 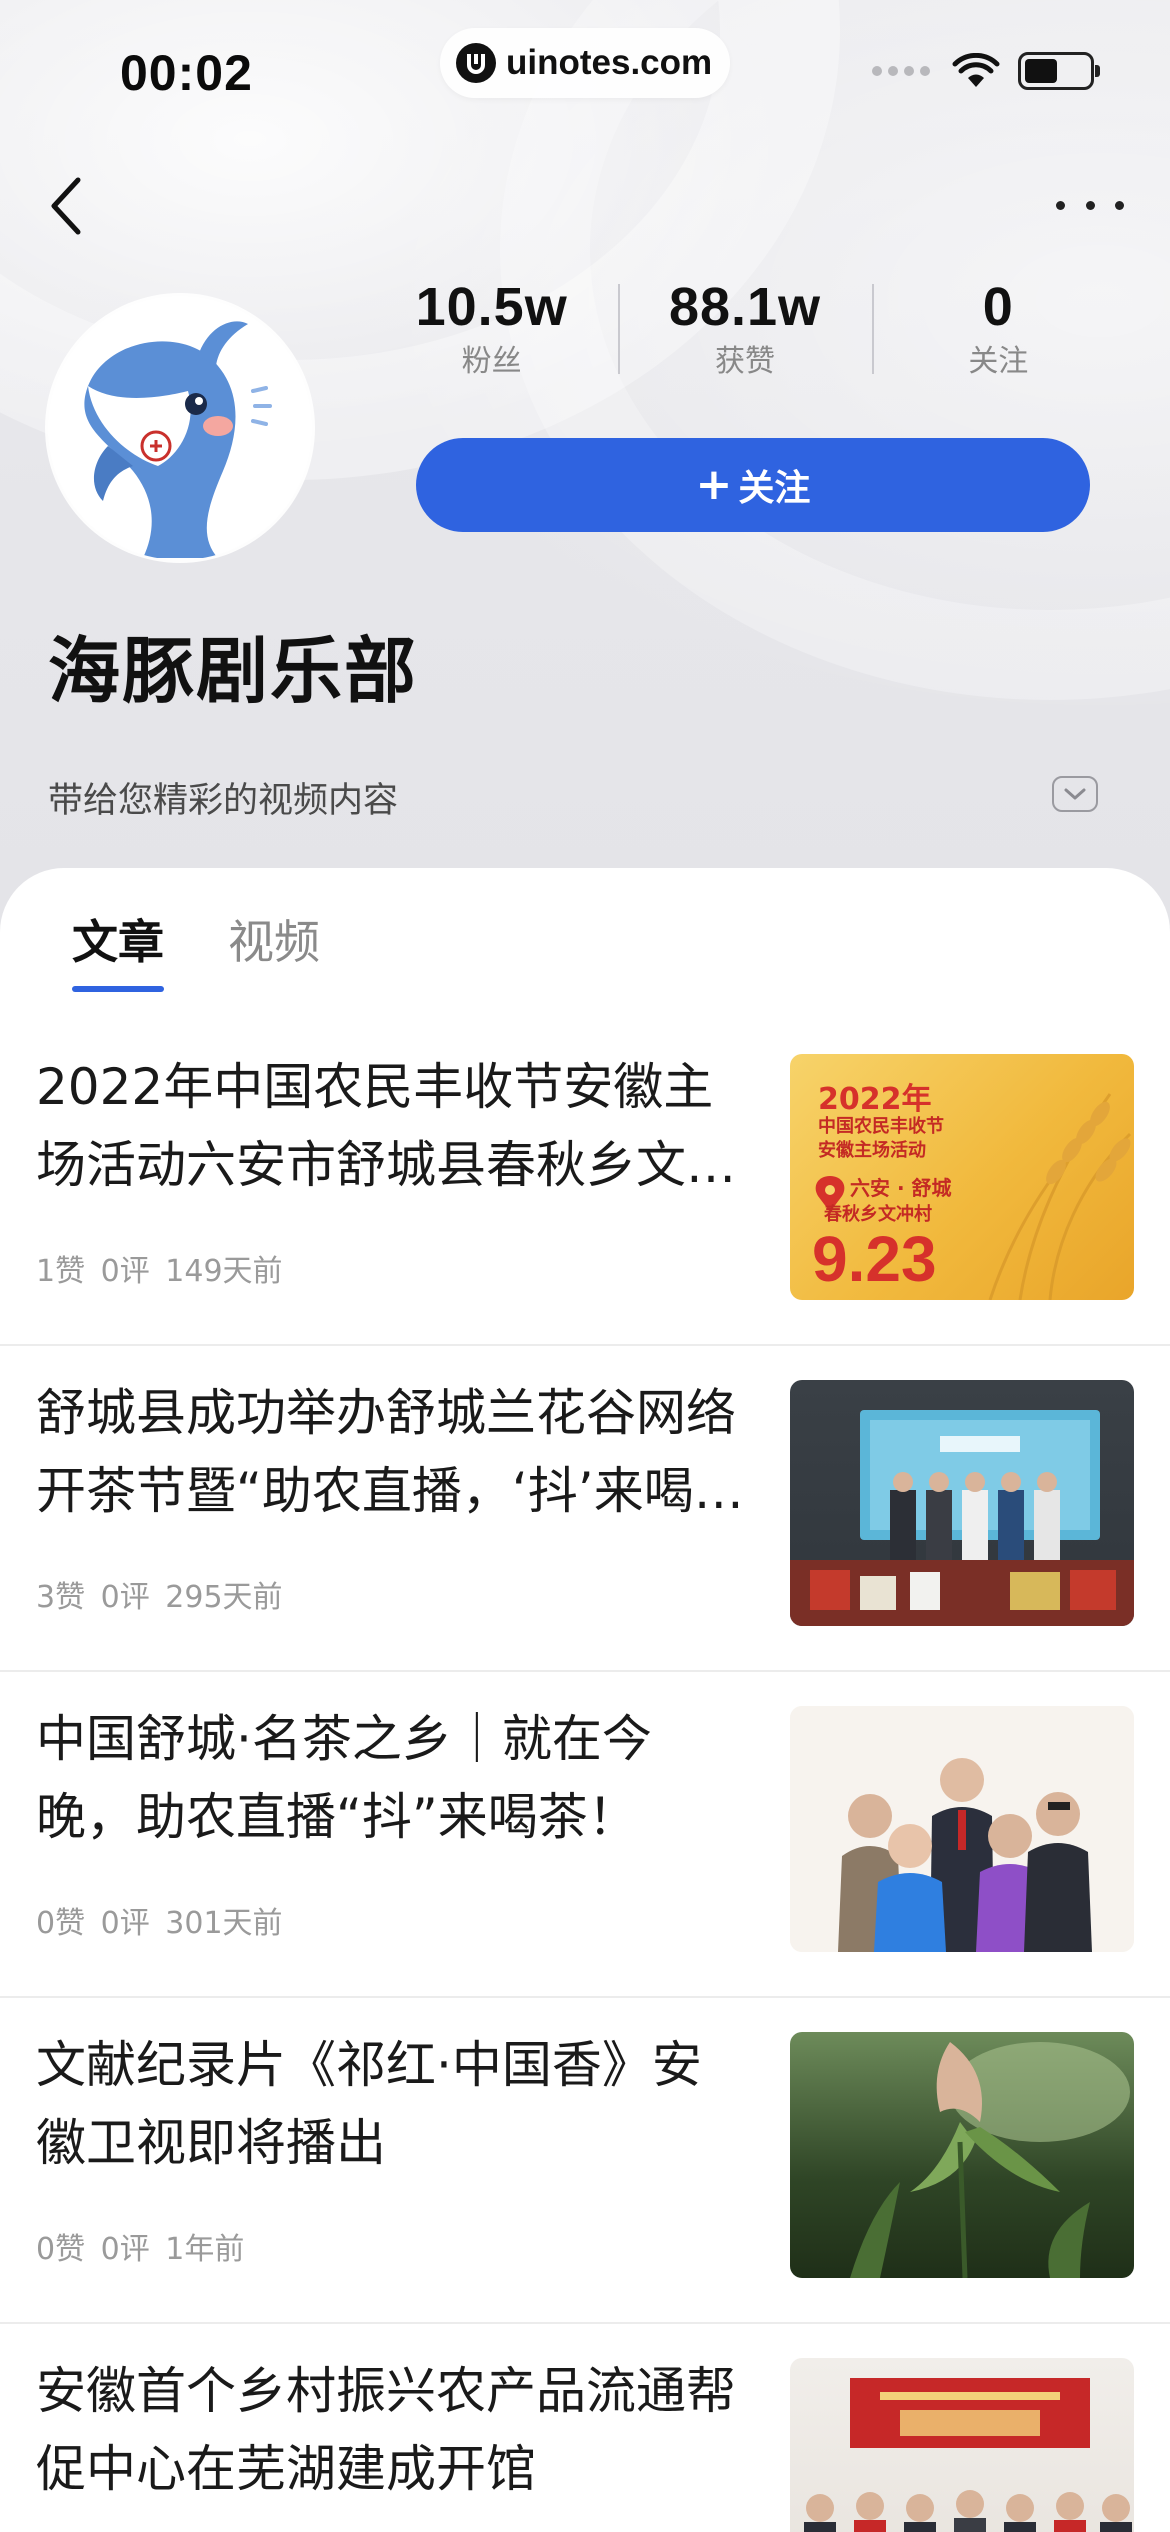 What do you see at coordinates (233, 671) in the screenshot?
I see `profile-name: 海豚剧乐部` at bounding box center [233, 671].